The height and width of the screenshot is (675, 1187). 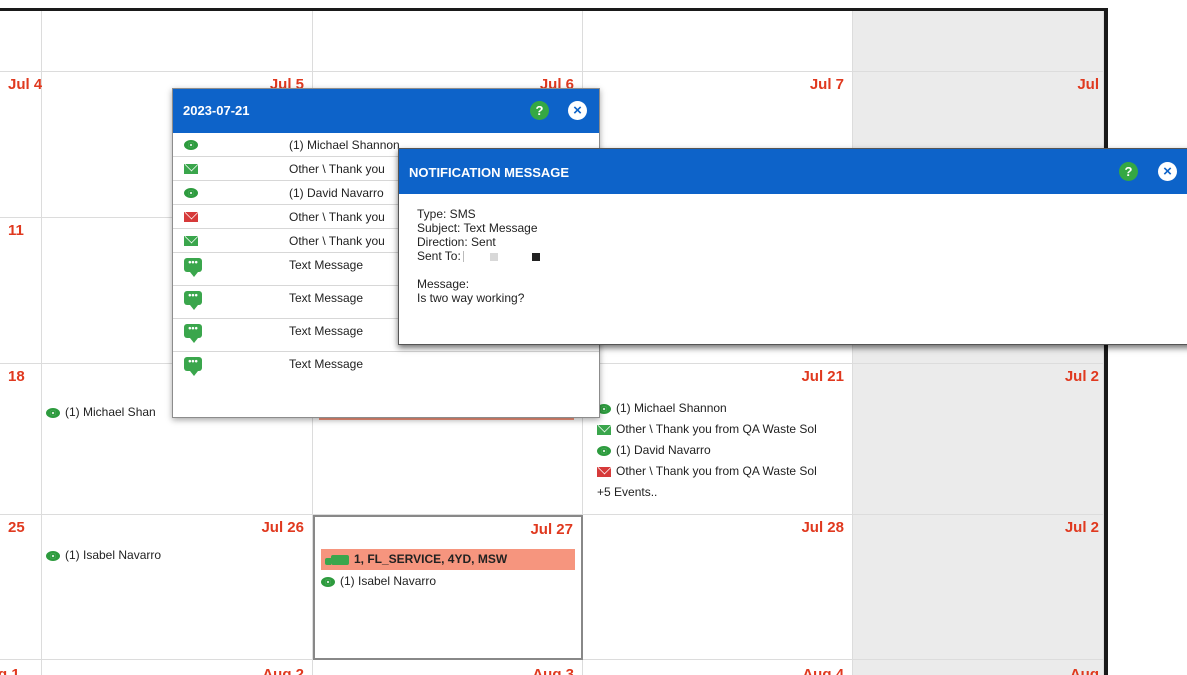 What do you see at coordinates (110, 412) in the screenshot?
I see `event-label: (1) Michael Shan` at bounding box center [110, 412].